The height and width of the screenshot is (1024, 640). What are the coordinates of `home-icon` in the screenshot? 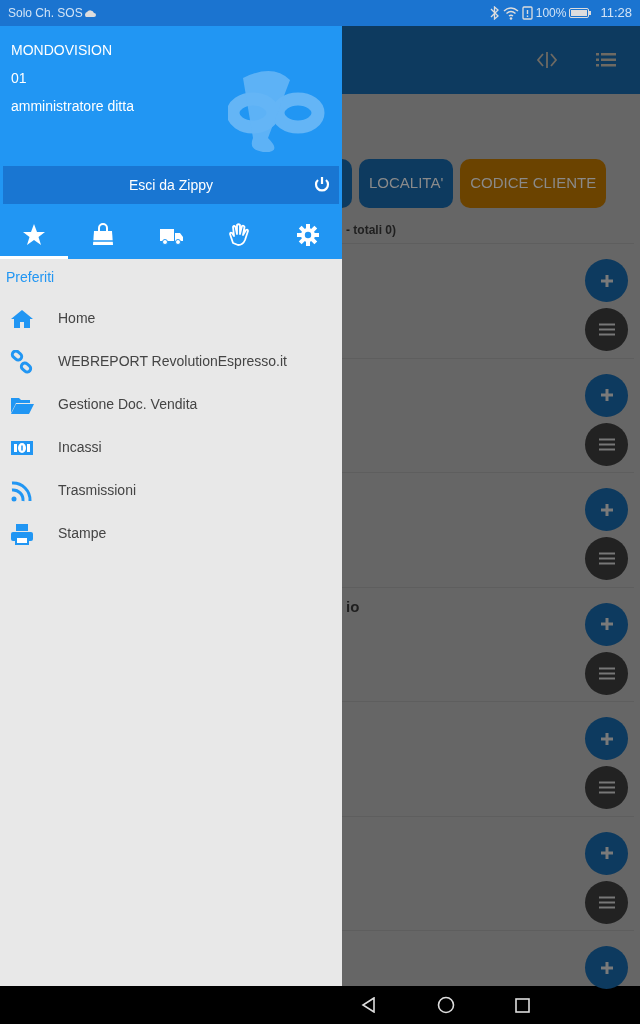 It's located at (446, 1005).